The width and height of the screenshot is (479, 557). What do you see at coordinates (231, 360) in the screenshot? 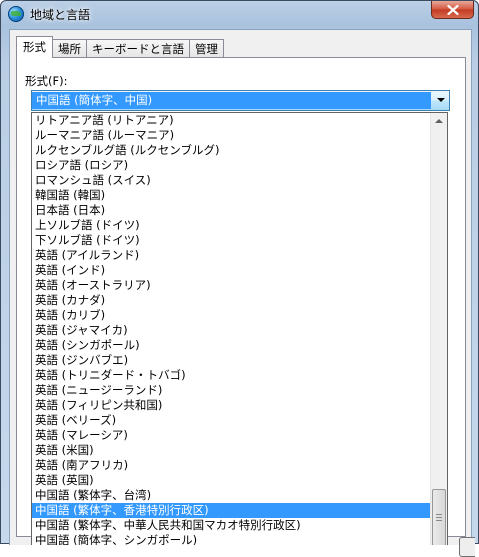
I see `dropdown-item: 英語 (ジンバブエ)` at bounding box center [231, 360].